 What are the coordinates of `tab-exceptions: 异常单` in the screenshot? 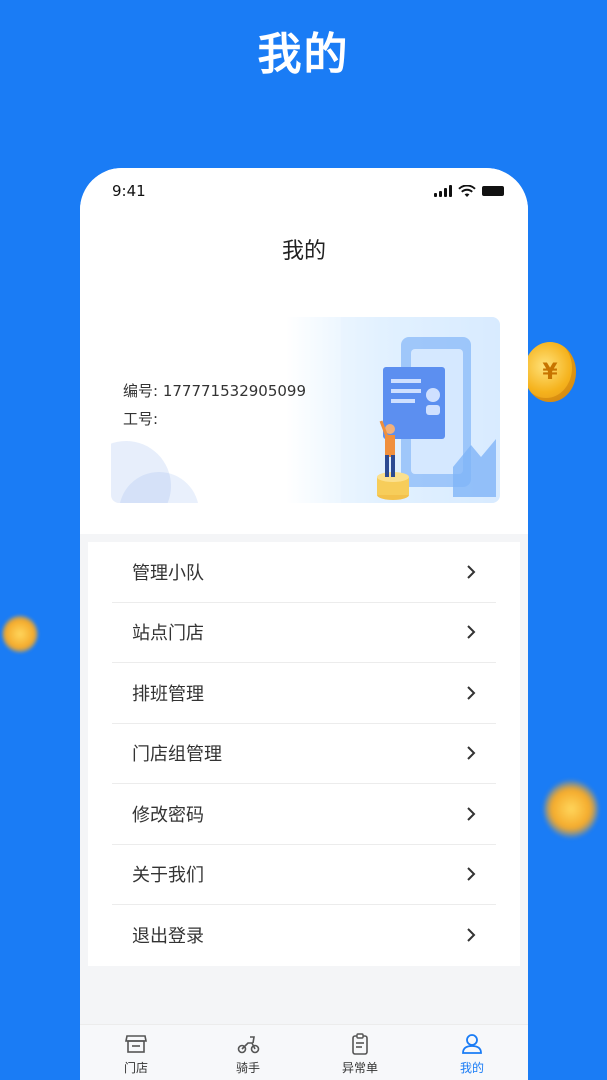 It's located at (360, 1056).